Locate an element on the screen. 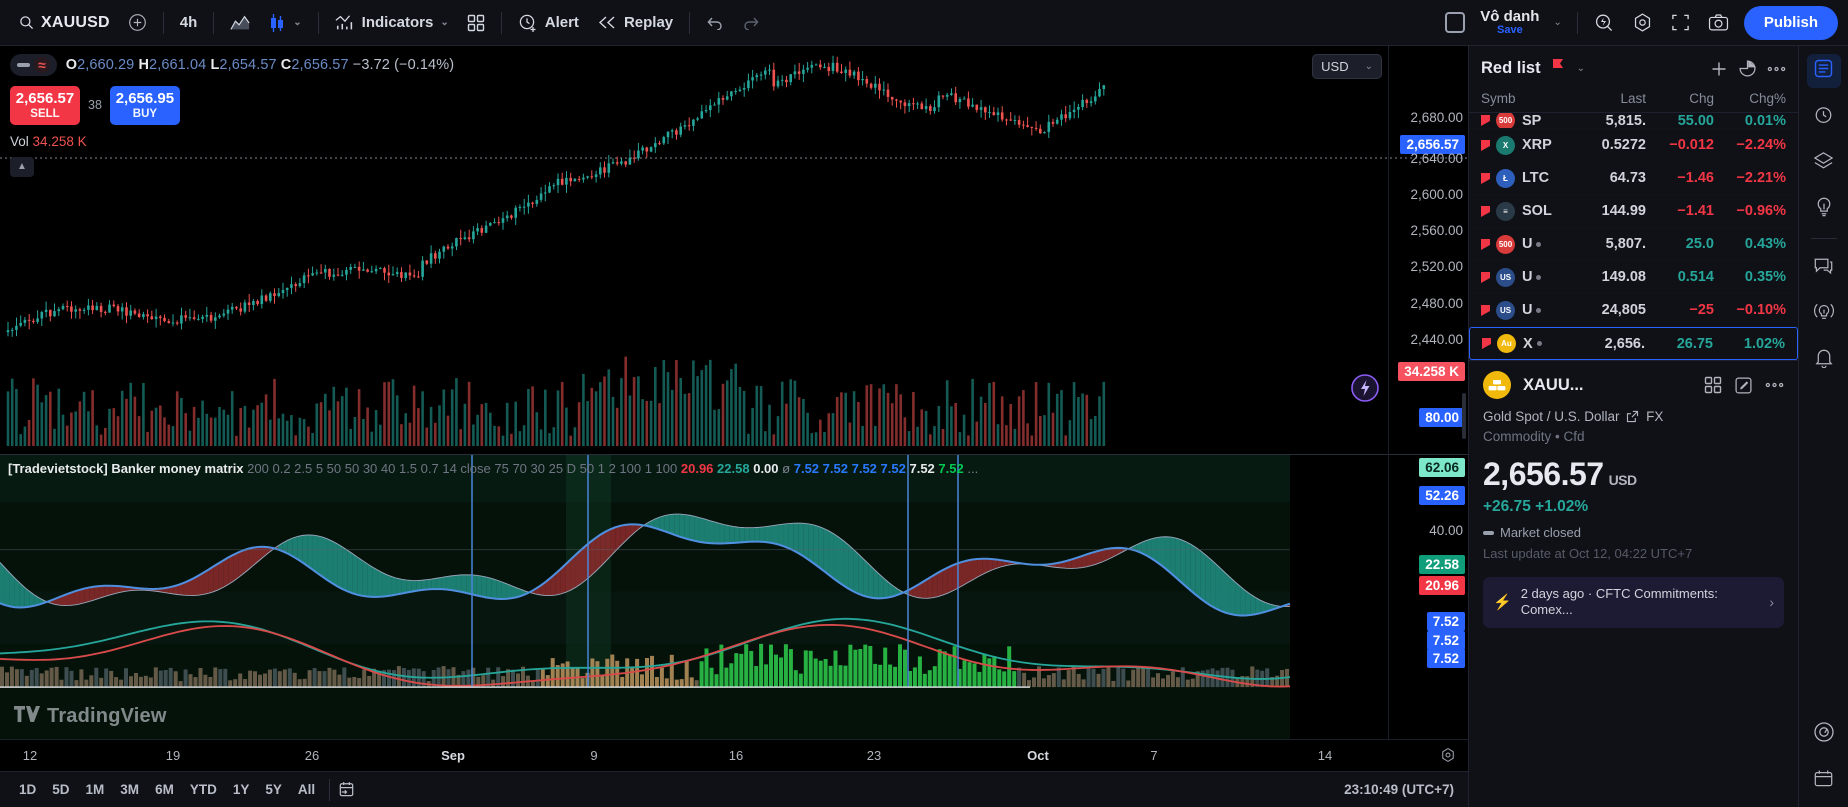 The width and height of the screenshot is (1848, 807). goto-date-icon is located at coordinates (346, 789).